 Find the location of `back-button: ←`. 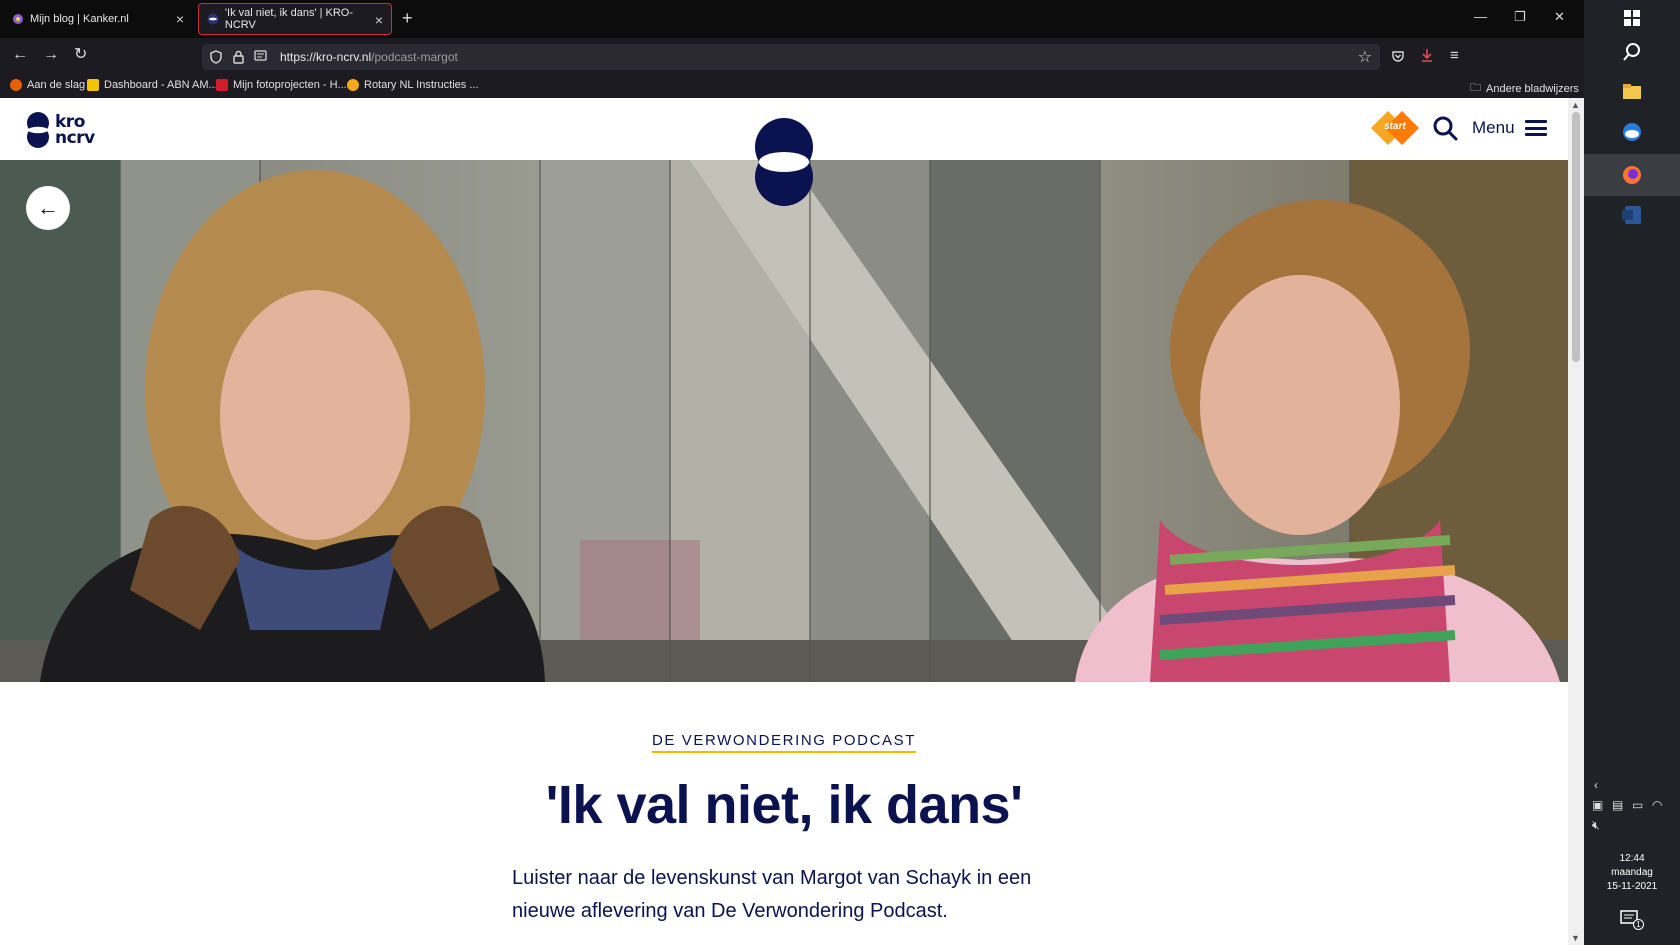

back-button: ← is located at coordinates (48, 208).